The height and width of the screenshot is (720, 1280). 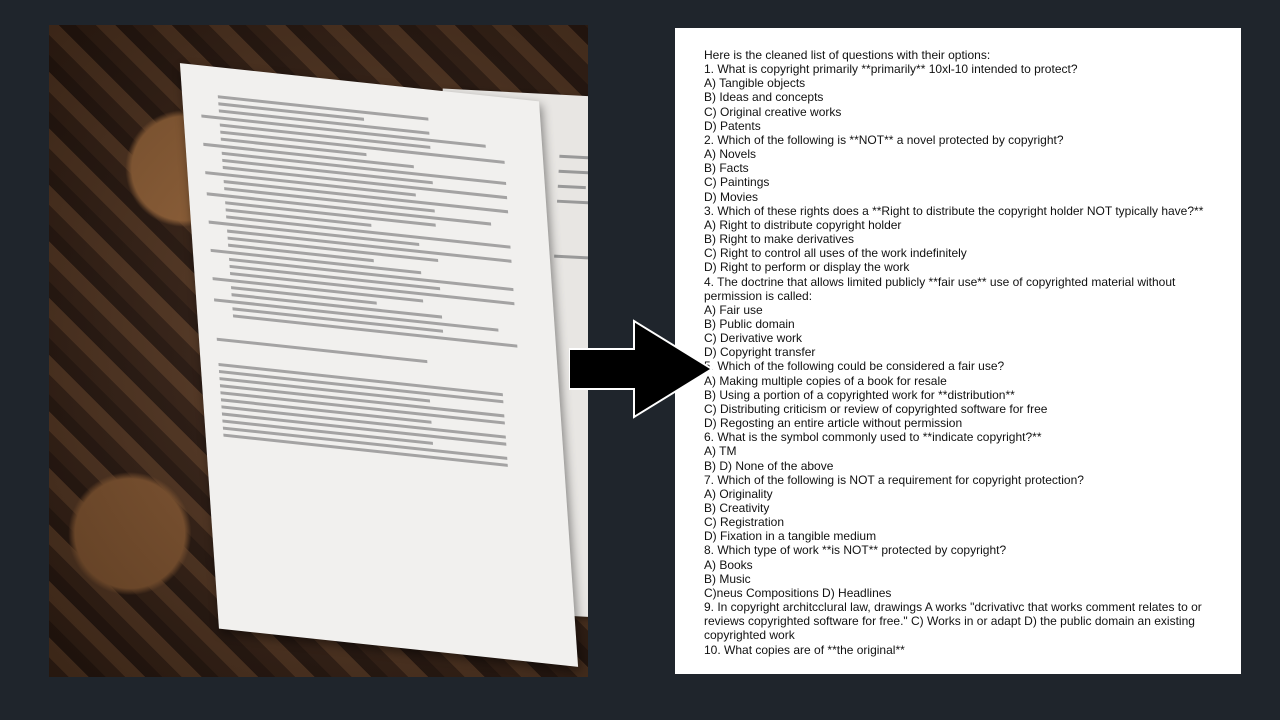 I want to click on document-line: A) Novels, so click(x=730, y=154).